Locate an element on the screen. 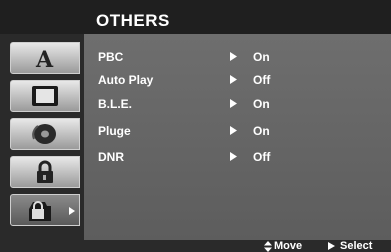 The width and height of the screenshot is (391, 252). menu-item-label: Auto Play is located at coordinates (126, 80).